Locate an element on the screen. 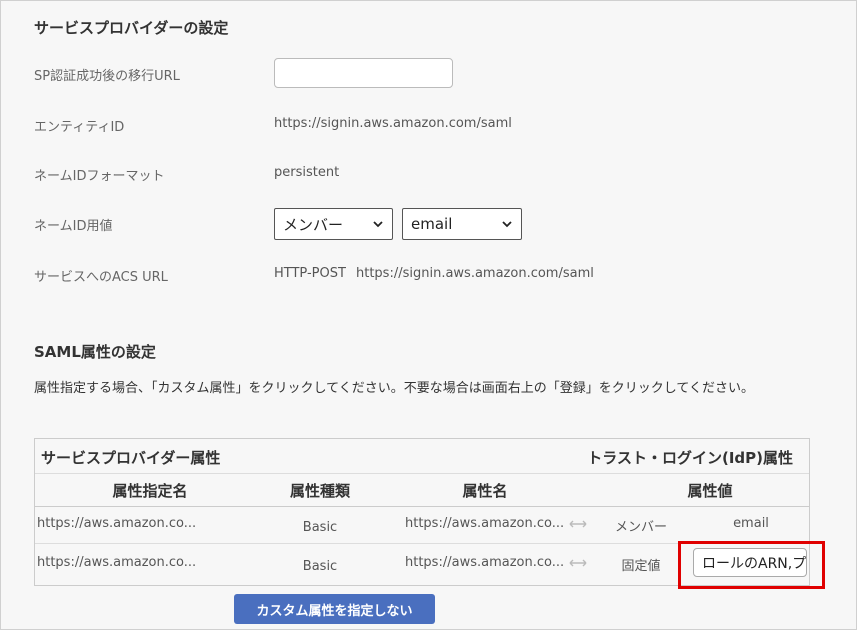  idp-attributes-group-header: トラスト・ログイン(IdP)属性 is located at coordinates (690, 458).